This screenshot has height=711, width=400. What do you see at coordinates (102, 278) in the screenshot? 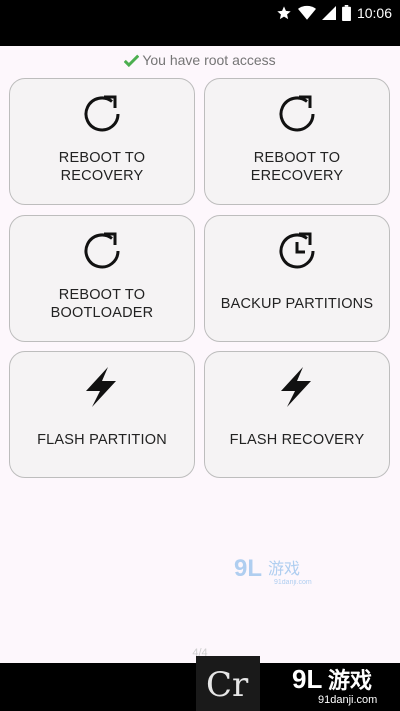
I see `reboot-bootloader-button: REBOOT TO BOOTLOADER` at bounding box center [102, 278].